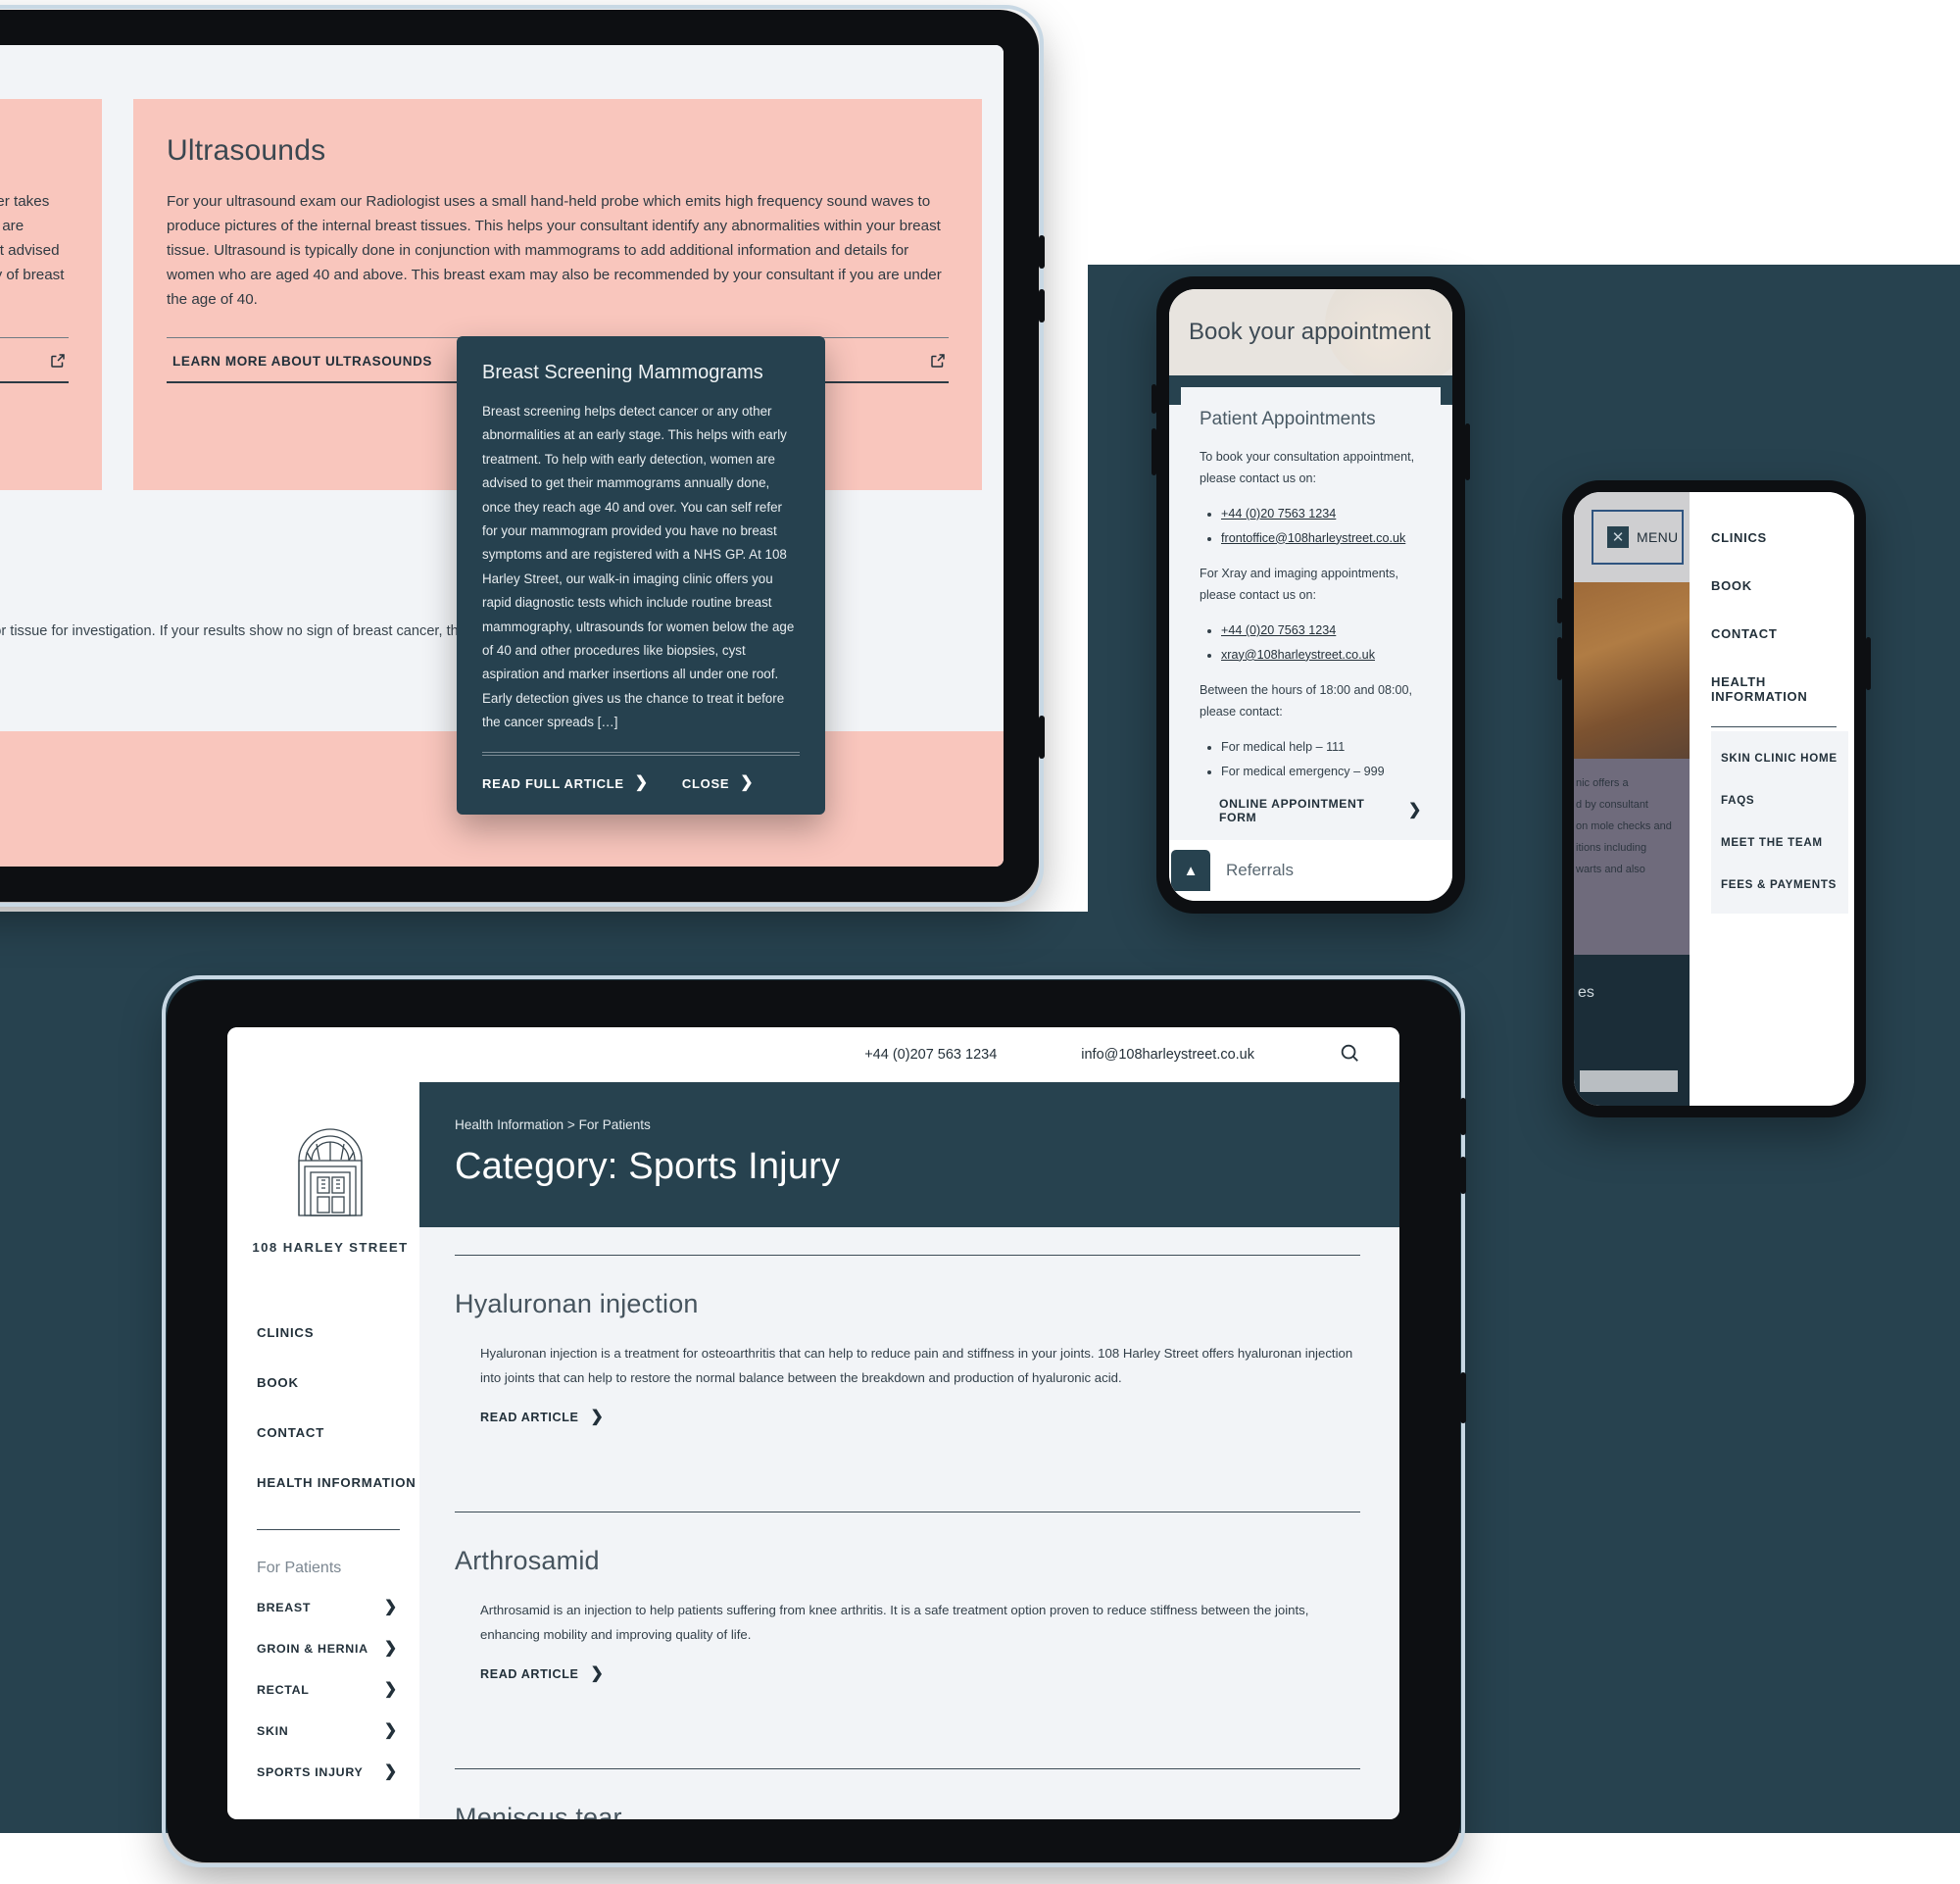 This screenshot has height=1884, width=1960. What do you see at coordinates (927, 1125) in the screenshot?
I see `breadcrumb: Health Information > For Patients` at bounding box center [927, 1125].